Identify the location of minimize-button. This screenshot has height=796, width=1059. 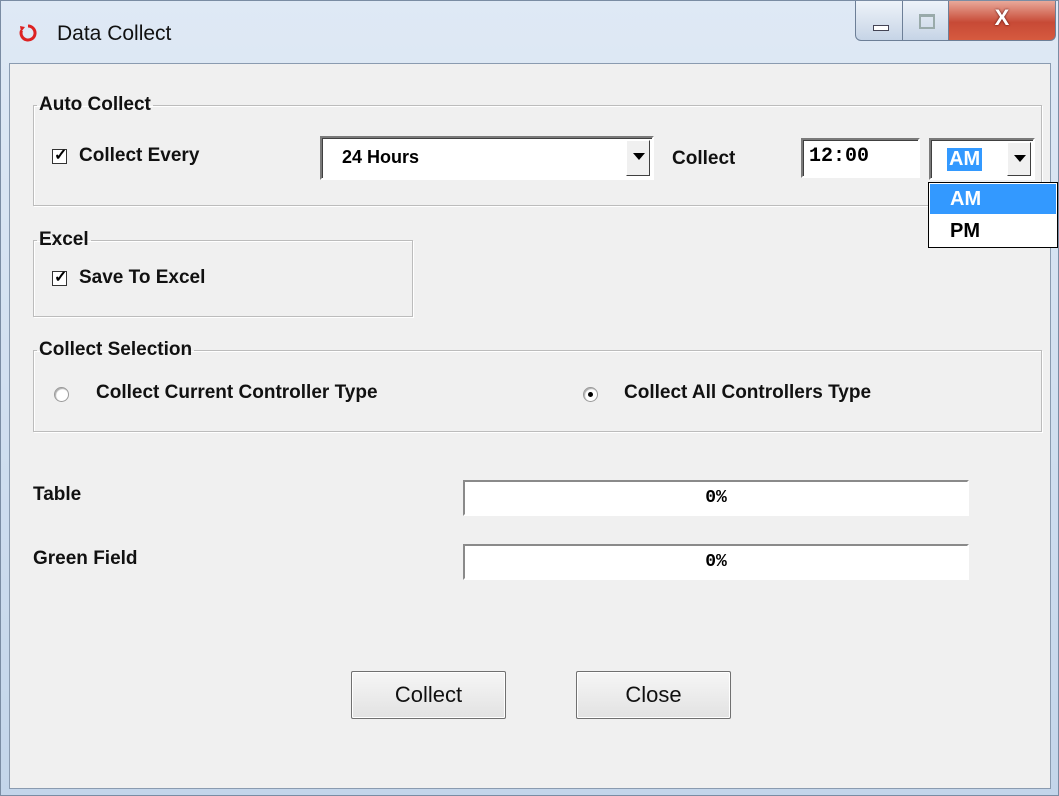
(879, 21).